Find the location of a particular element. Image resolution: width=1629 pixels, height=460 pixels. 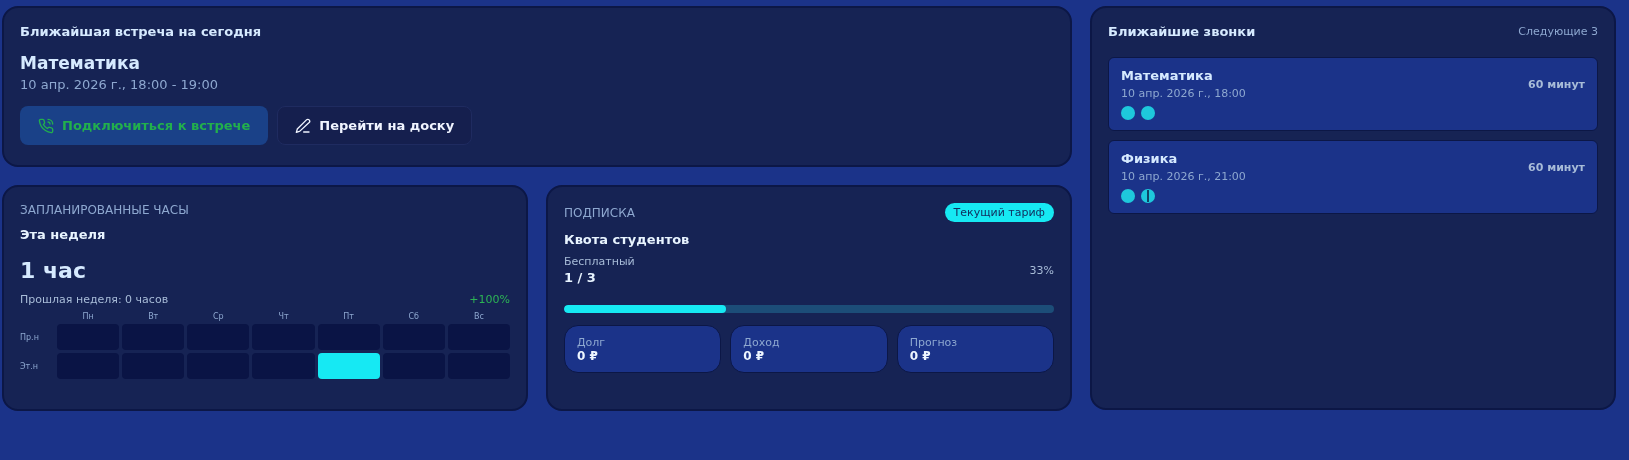

day-label: Пн is located at coordinates (88, 316).